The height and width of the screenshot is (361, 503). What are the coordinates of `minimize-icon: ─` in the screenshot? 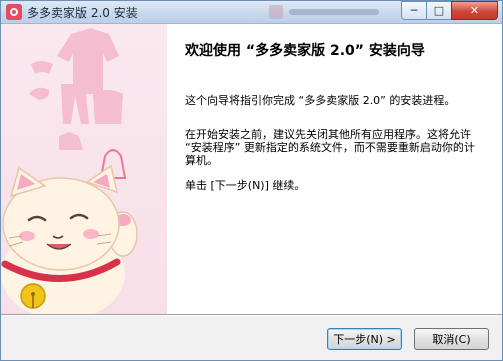 It's located at (414, 10).